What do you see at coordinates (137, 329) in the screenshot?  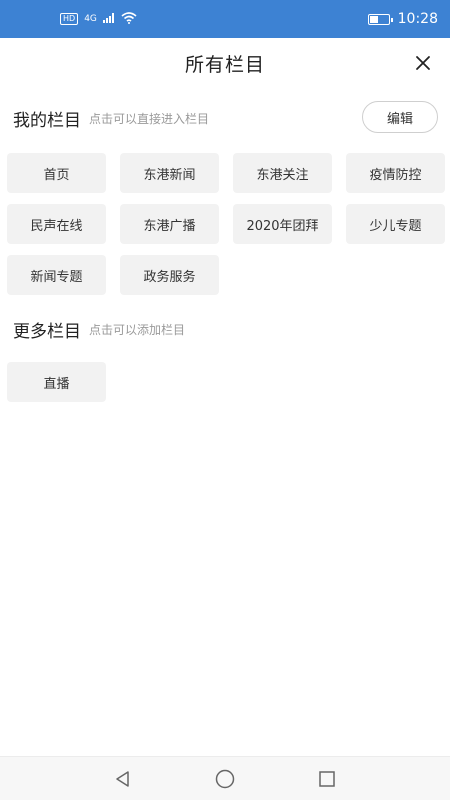 I see `more-channels-hint: 点击可以添加栏目` at bounding box center [137, 329].